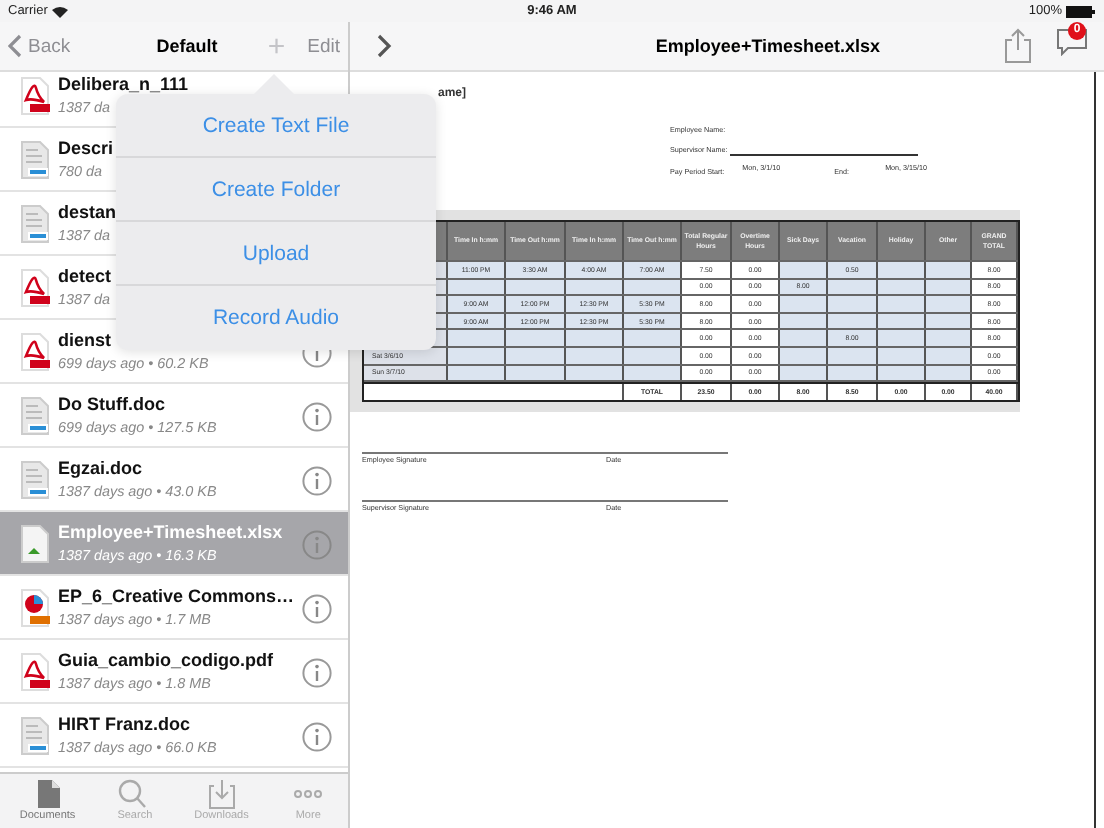  I want to click on file-name: dienst, so click(86, 340).